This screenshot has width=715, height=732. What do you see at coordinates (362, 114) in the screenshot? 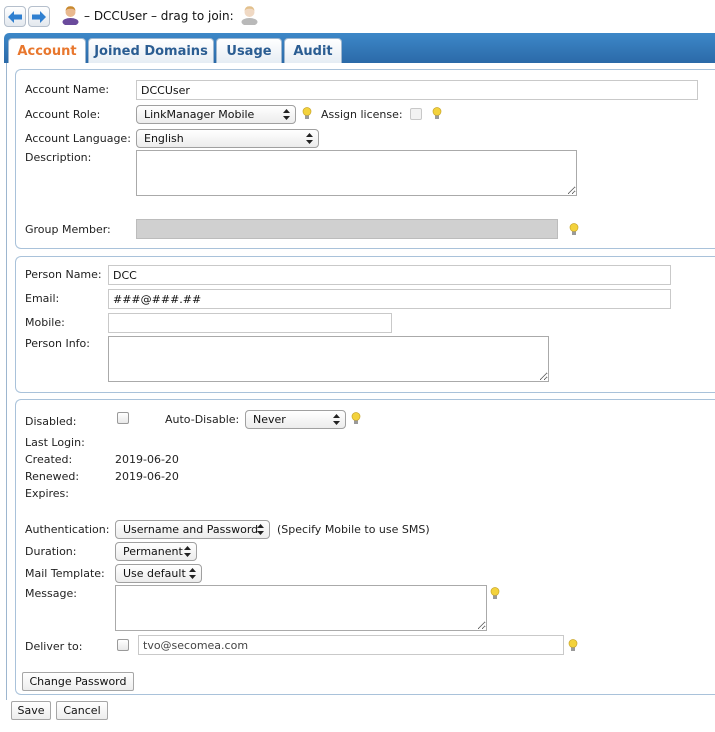
I see `assign-license-label: Assign license:` at bounding box center [362, 114].